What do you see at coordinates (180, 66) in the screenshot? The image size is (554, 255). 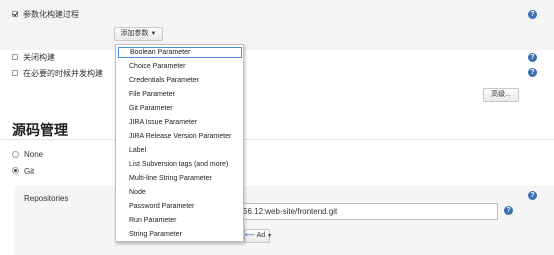 I see `menu-item-choice-parameter: Choice Parameter` at bounding box center [180, 66].